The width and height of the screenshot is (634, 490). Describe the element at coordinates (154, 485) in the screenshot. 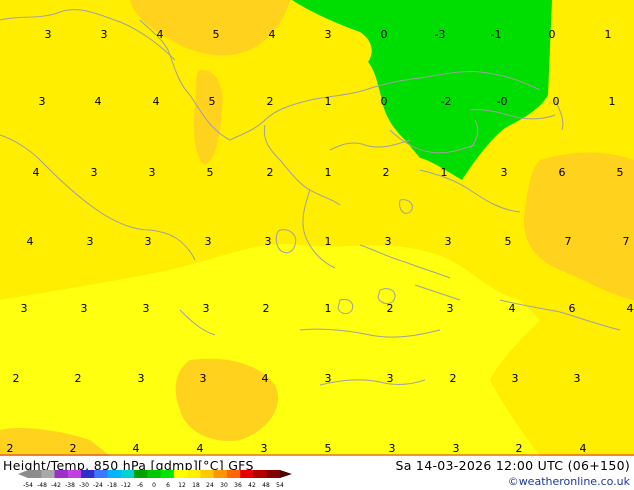

I see `colorbar-tick-label: 0` at that location.